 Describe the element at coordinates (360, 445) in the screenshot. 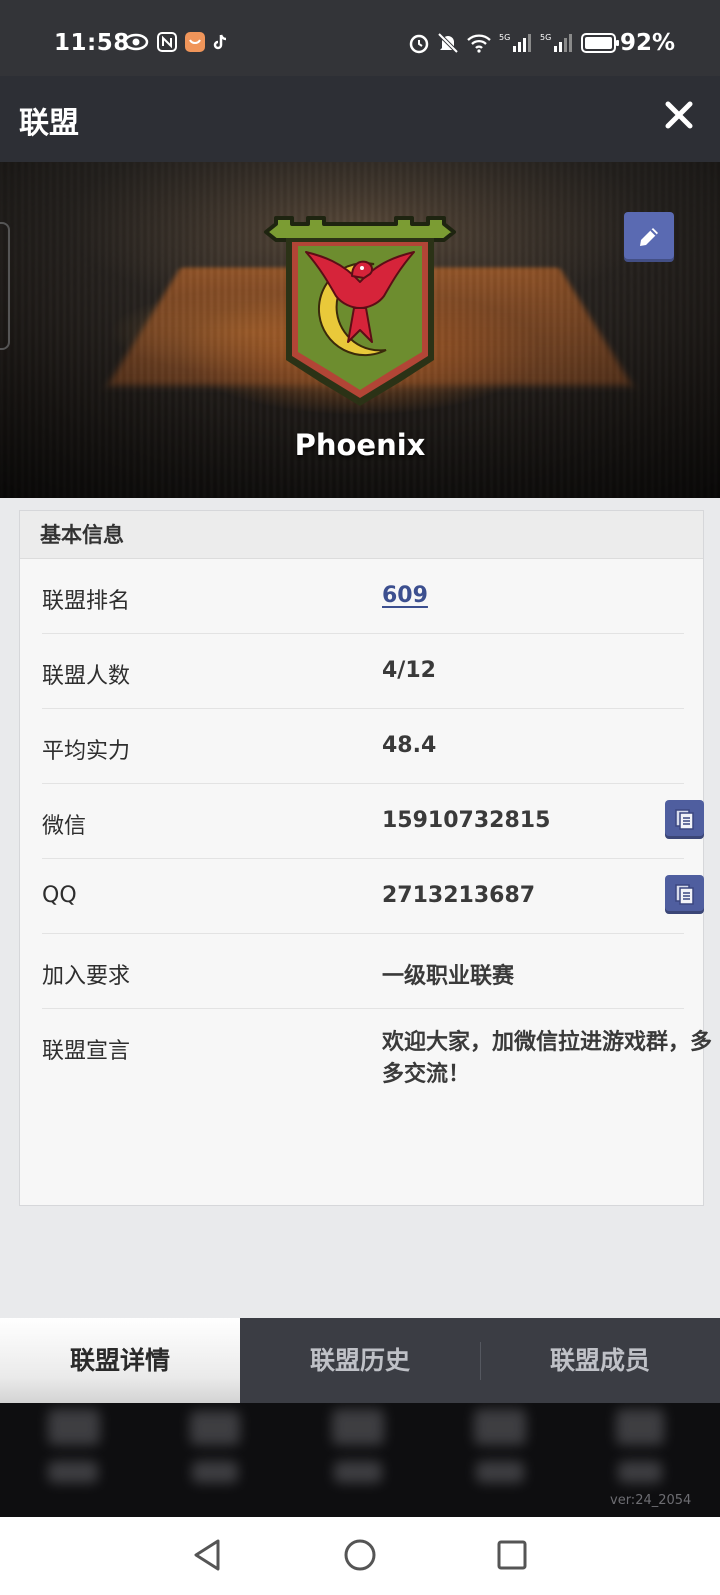

I see `alliance-name: Phoenix` at that location.